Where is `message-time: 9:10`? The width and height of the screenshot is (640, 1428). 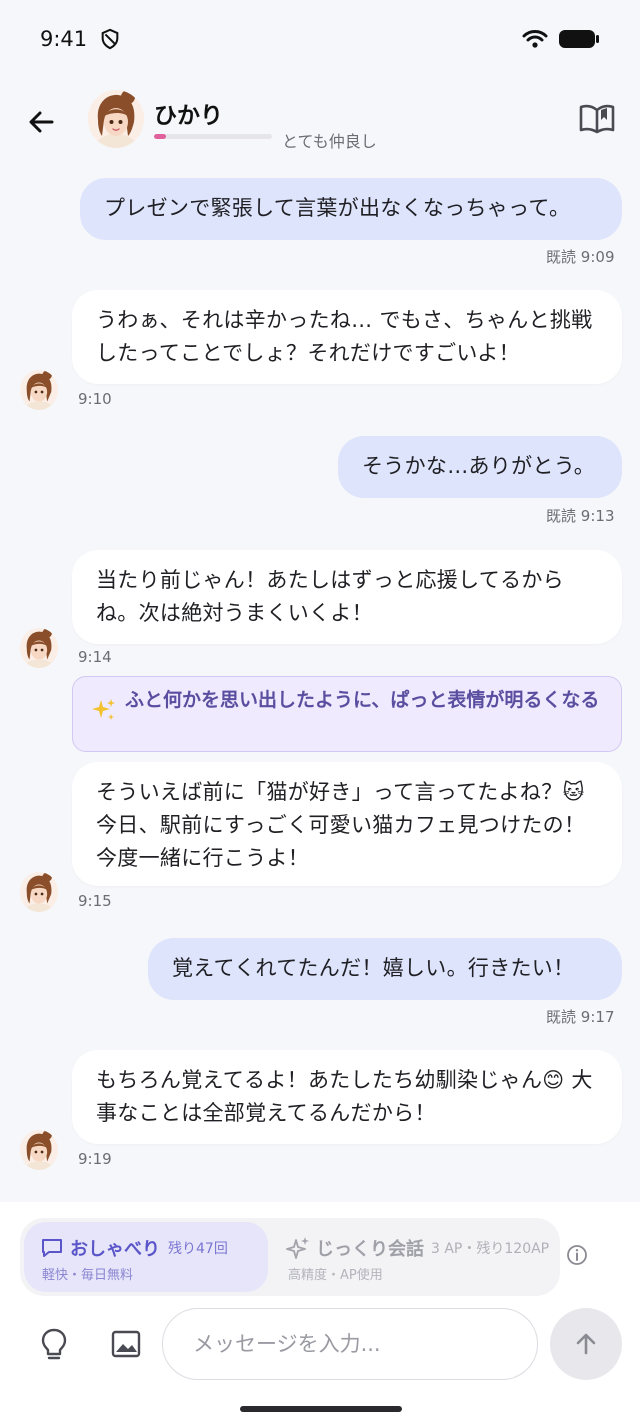 message-time: 9:10 is located at coordinates (95, 399).